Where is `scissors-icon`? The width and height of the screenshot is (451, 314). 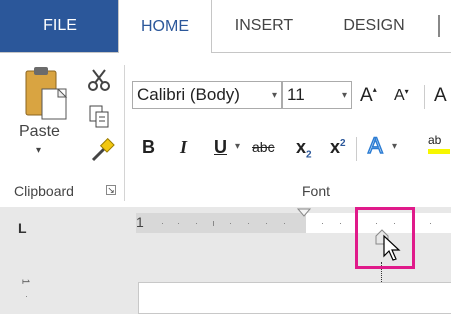 scissors-icon is located at coordinates (99, 80).